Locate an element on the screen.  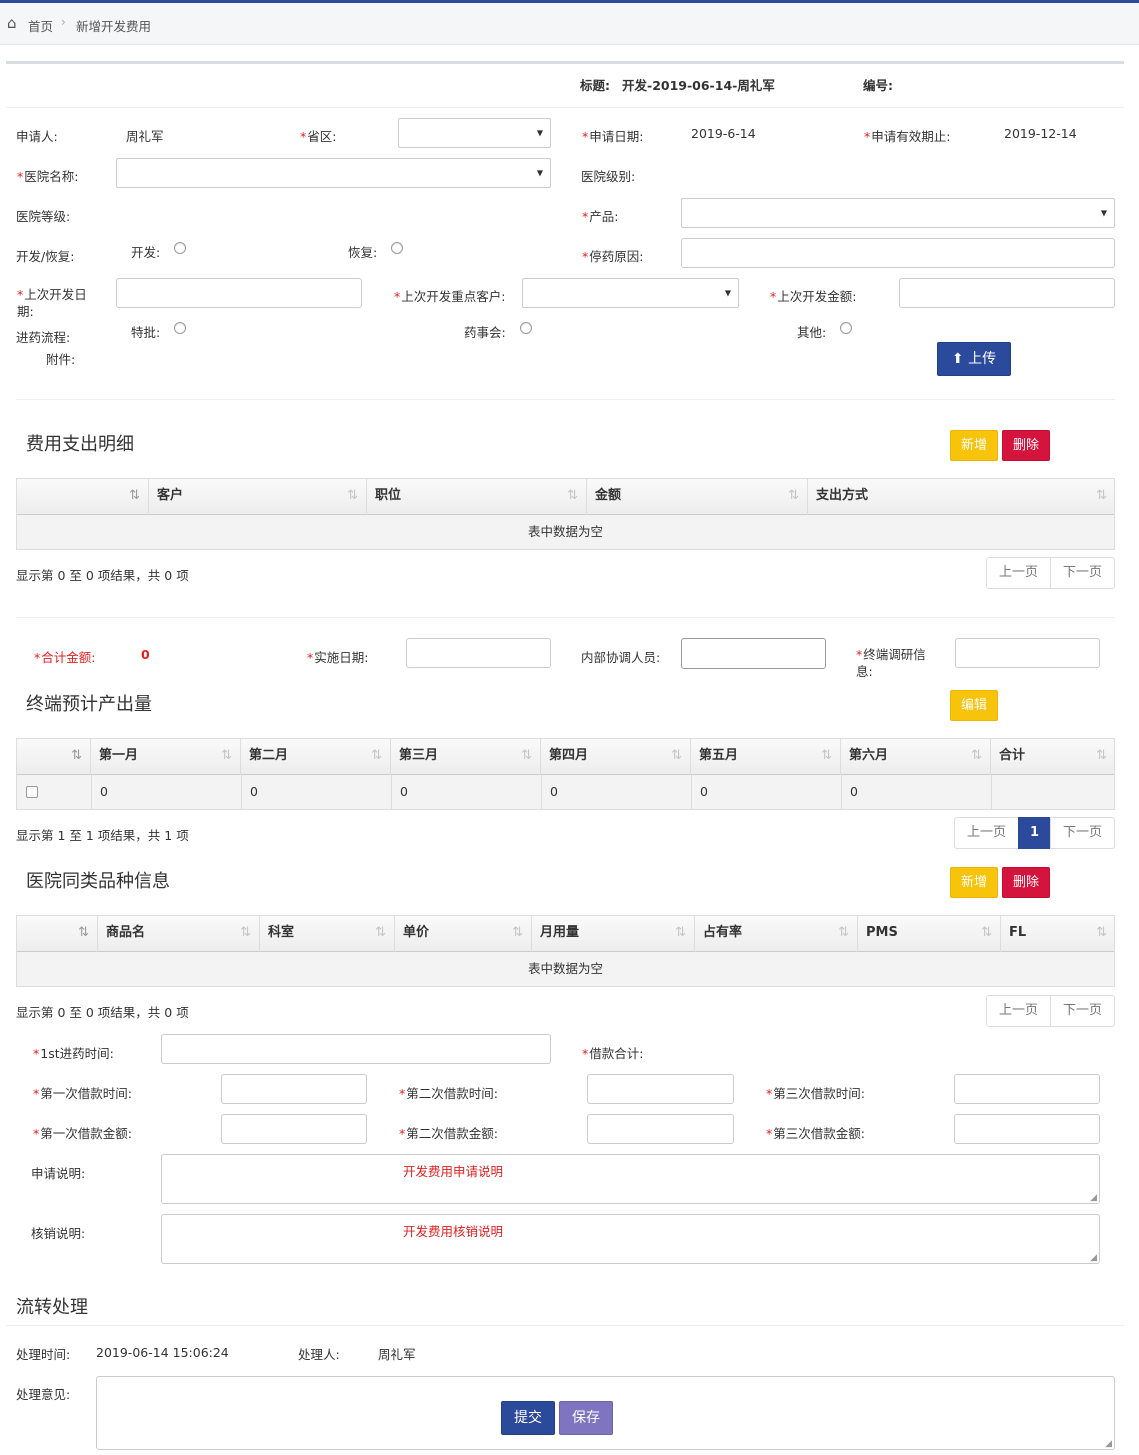
last-dev-amount-label: *上次开发金额: is located at coordinates (813, 296).